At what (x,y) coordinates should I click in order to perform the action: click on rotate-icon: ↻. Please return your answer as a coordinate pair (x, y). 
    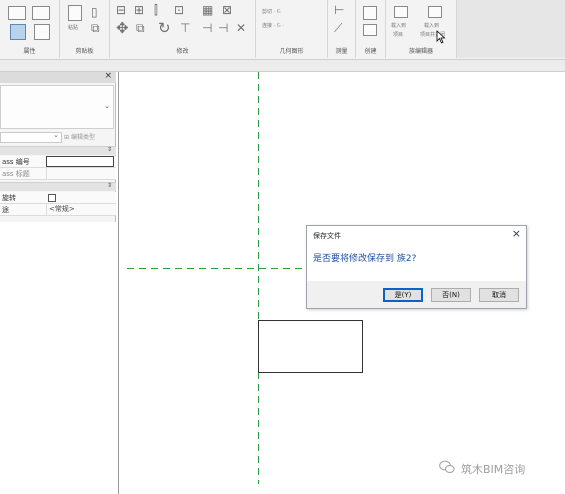
    Looking at the image, I should click on (164, 28).